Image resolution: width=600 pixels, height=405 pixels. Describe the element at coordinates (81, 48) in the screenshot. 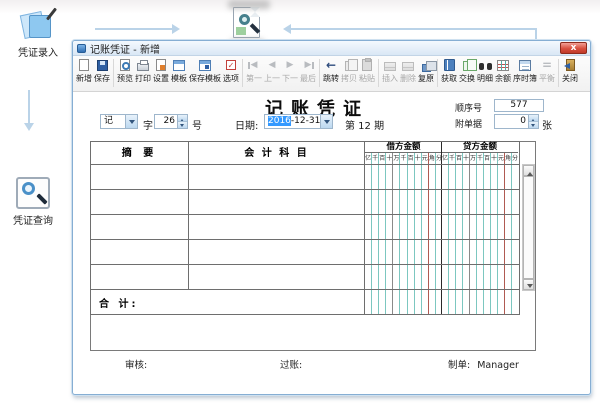

I see `app-icon` at that location.